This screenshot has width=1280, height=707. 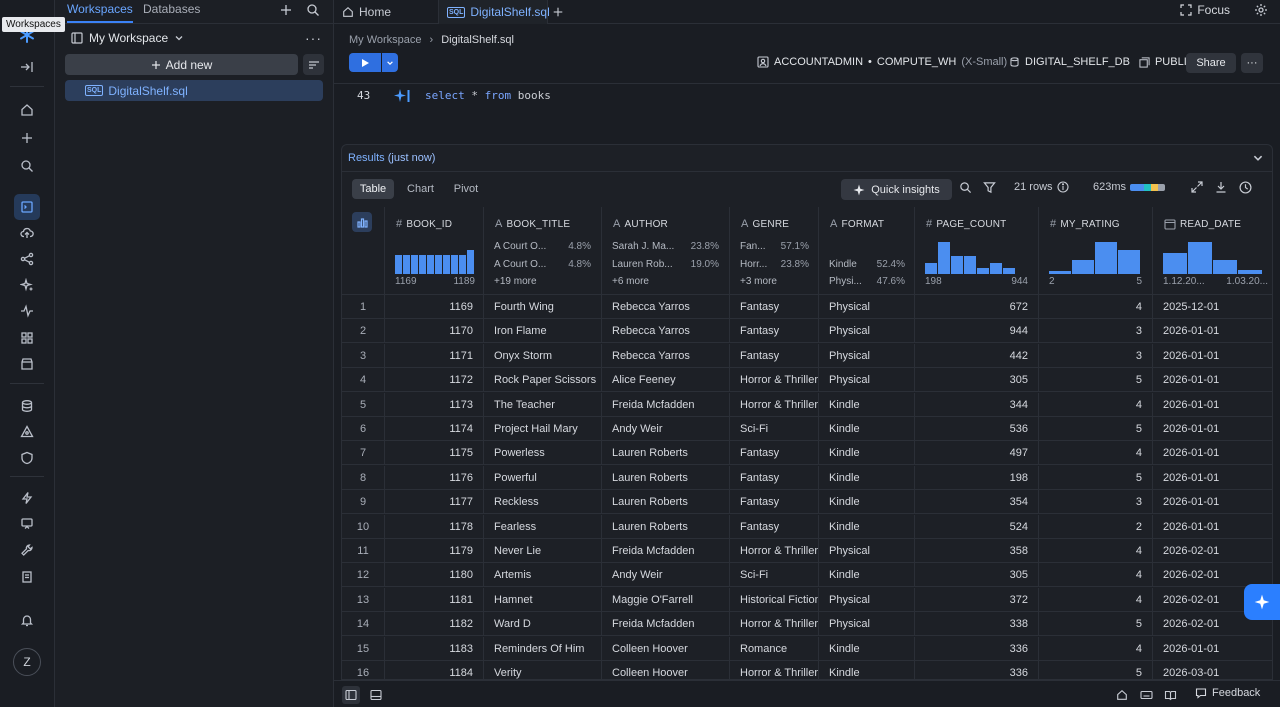 I want to click on cell-title: The Teacher, so click(x=543, y=404).